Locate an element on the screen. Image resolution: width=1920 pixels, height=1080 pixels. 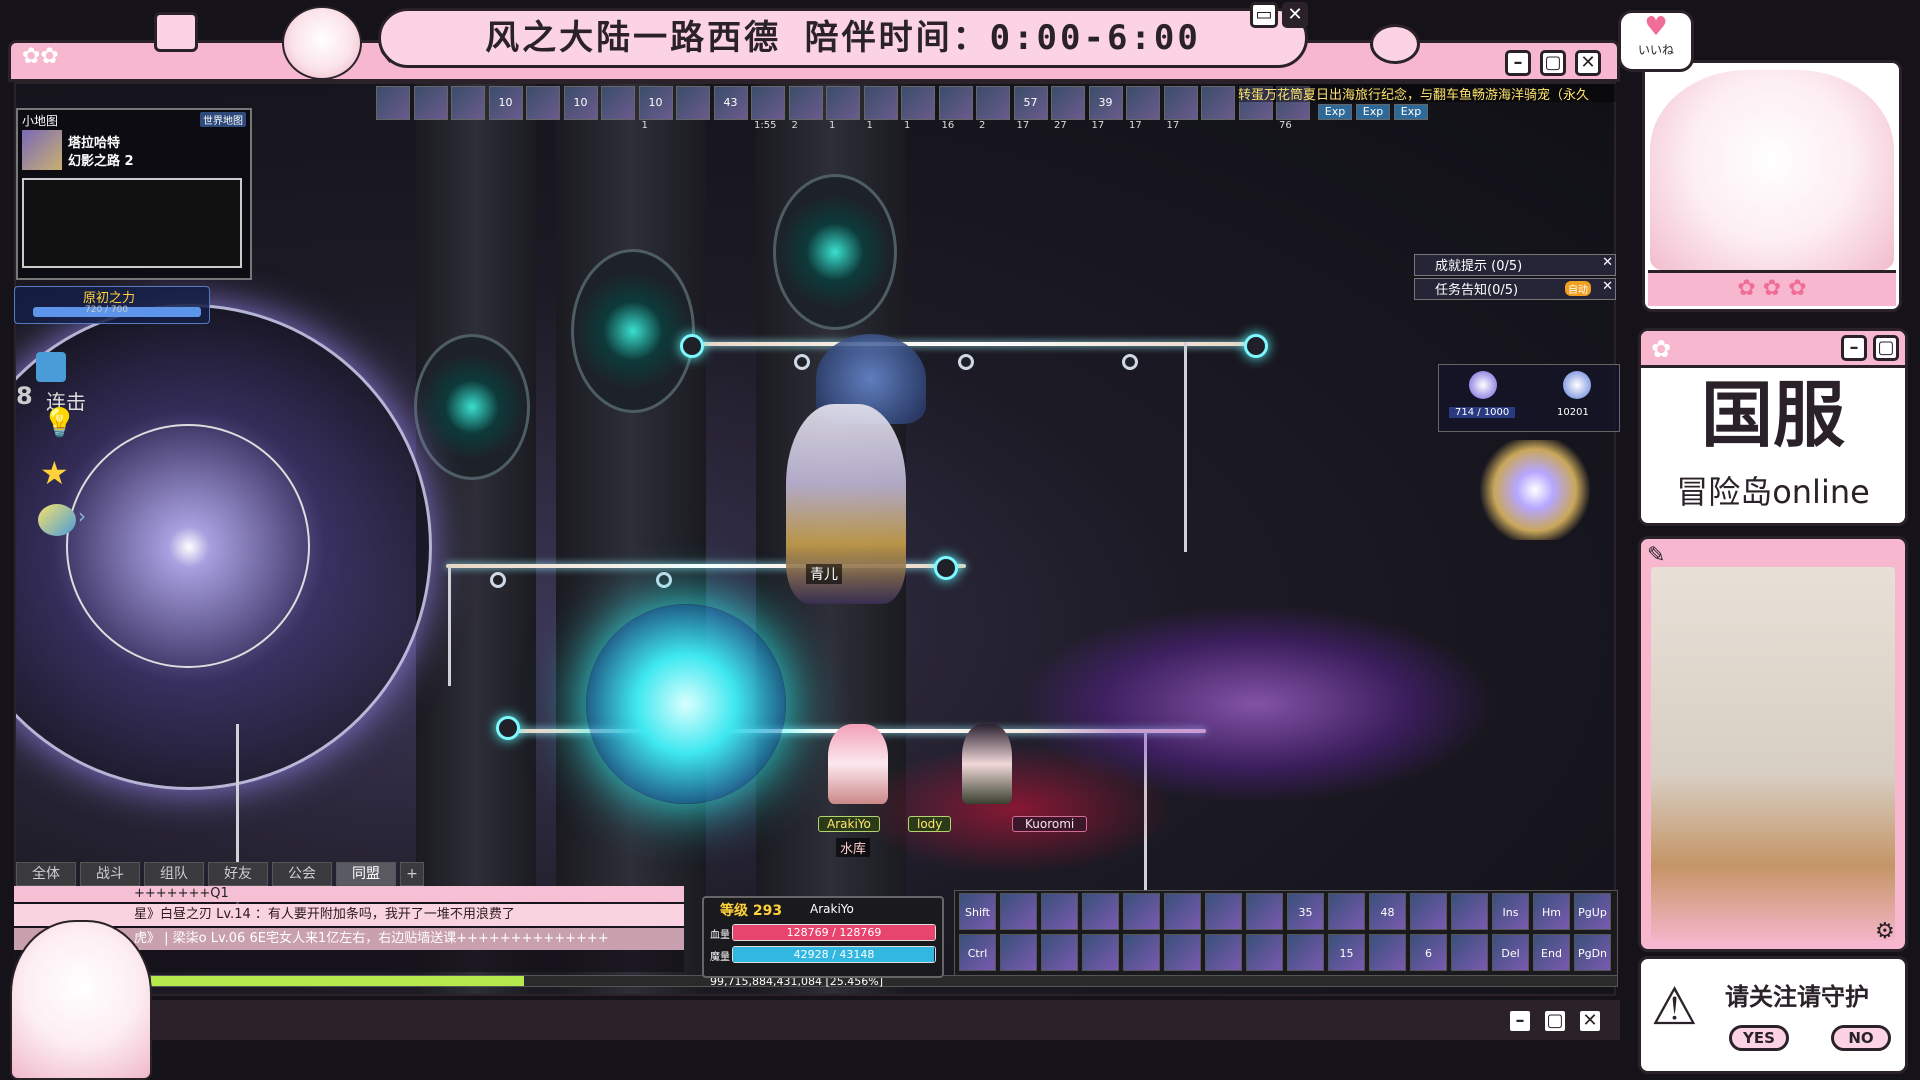
skill-slot: Ctrl is located at coordinates (977, 952).